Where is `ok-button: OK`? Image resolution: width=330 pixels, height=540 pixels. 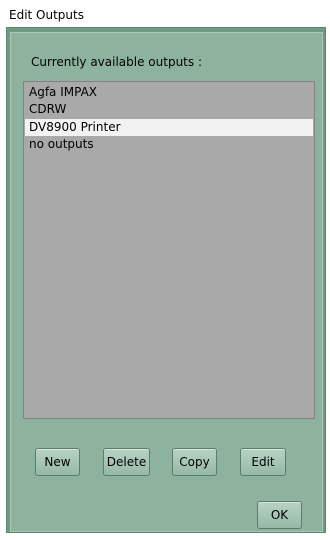
ok-button: OK is located at coordinates (279, 515).